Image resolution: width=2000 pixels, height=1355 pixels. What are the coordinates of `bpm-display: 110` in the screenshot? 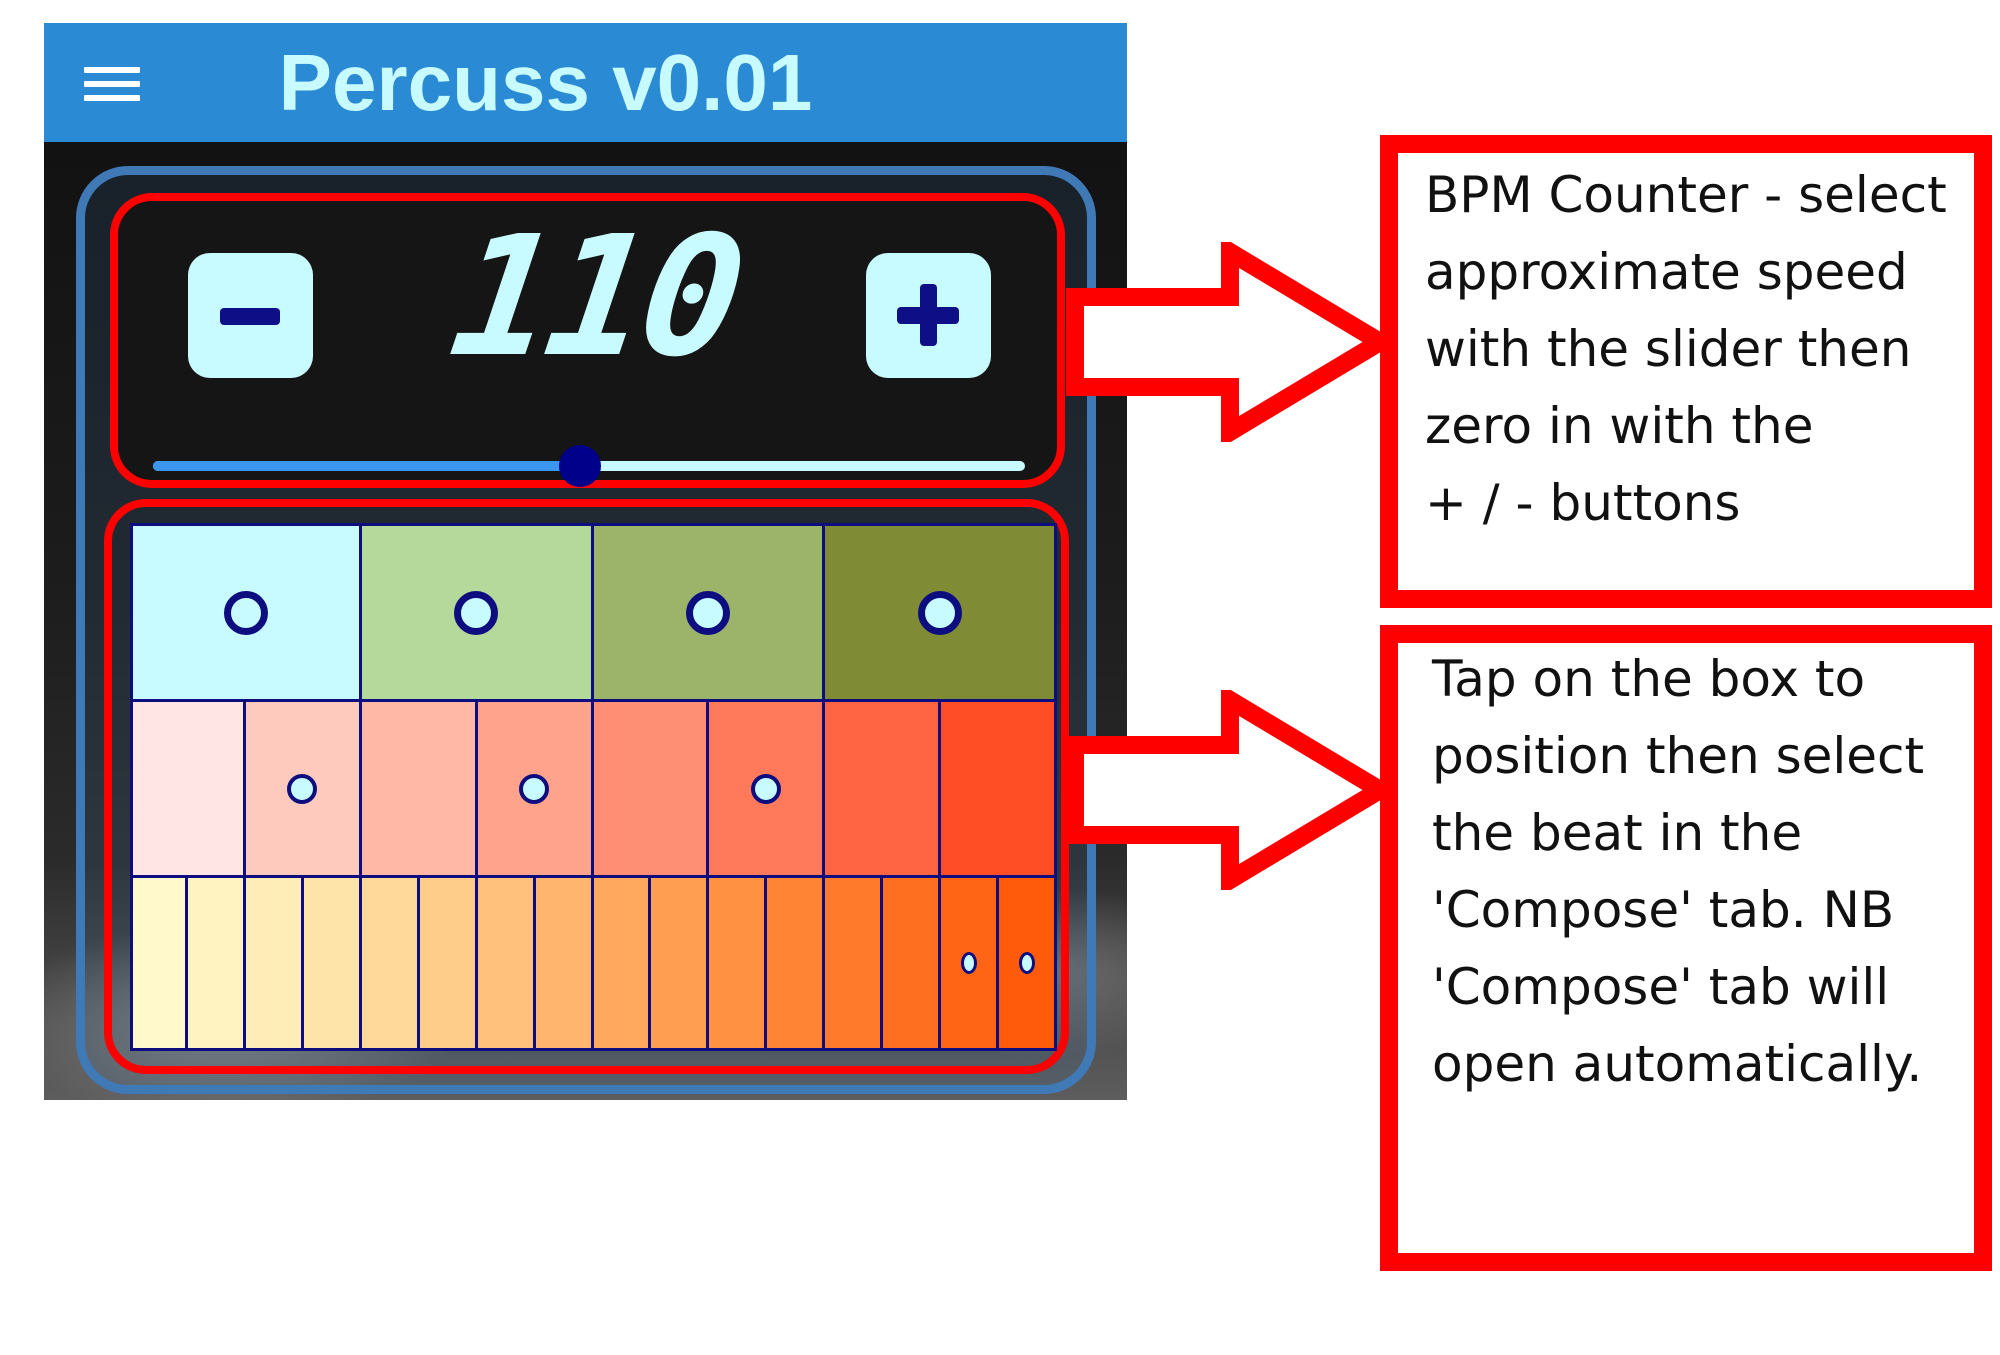 It's located at (596, 297).